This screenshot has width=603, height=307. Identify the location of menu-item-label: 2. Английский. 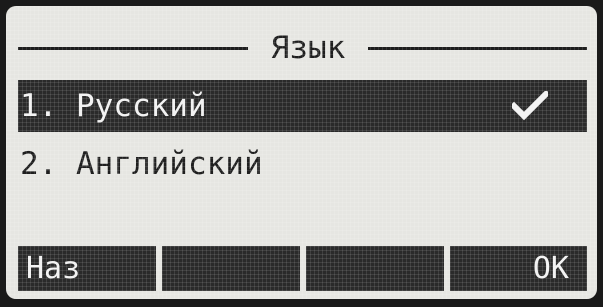
(141, 164).